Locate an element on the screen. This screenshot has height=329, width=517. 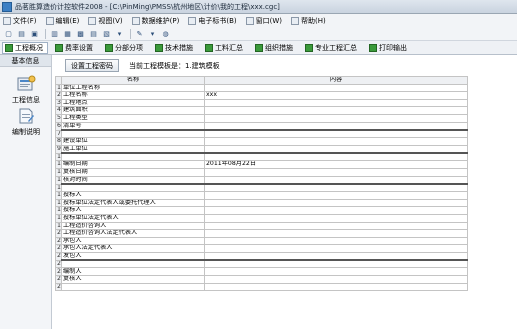
table-row: 11编制日期2011年08月22日 is located at coordinates (261, 164).